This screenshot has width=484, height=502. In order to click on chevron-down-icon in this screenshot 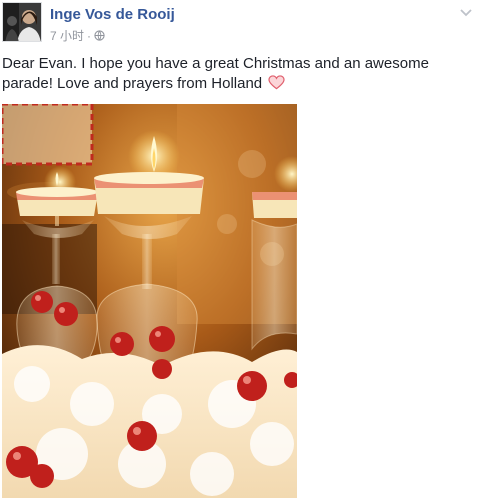, I will do `click(466, 13)`.